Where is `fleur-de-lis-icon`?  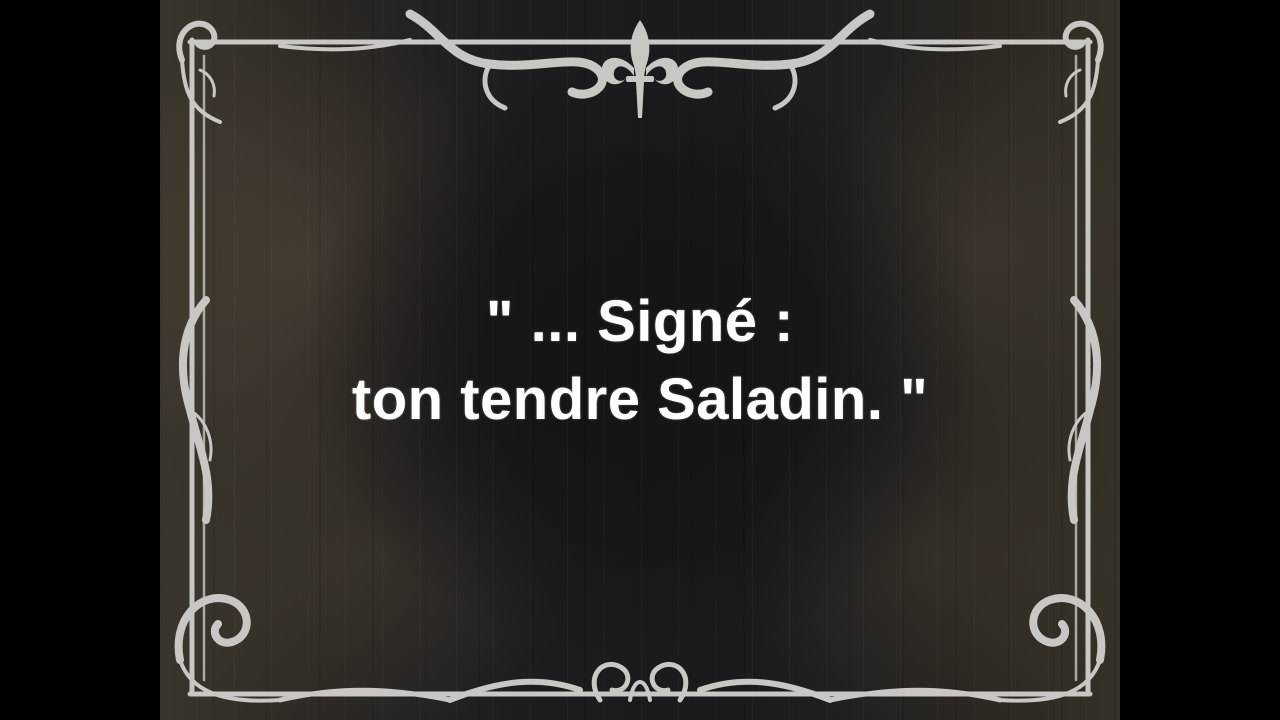 fleur-de-lis-icon is located at coordinates (640, 69).